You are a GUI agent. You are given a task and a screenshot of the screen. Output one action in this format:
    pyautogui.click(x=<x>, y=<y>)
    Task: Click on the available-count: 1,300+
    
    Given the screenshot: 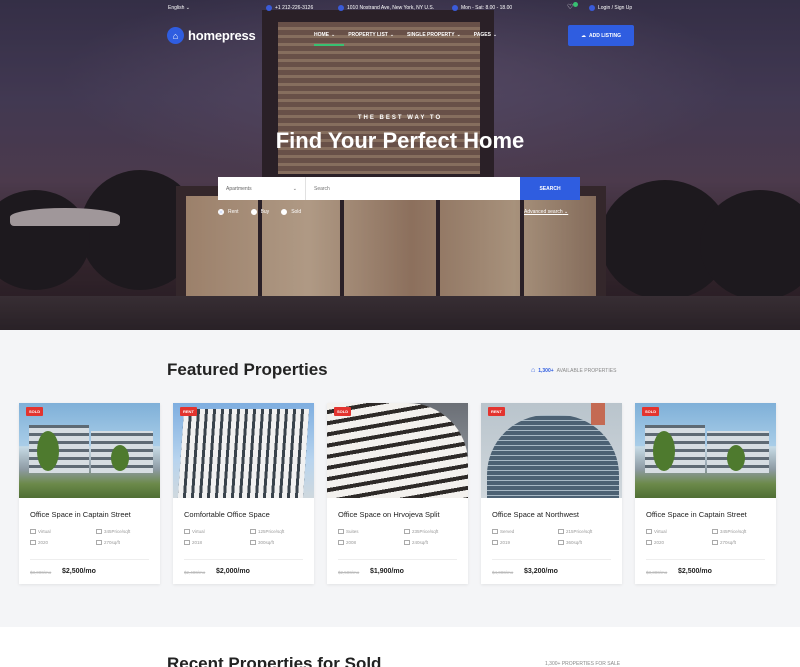 What is the action you would take?
    pyautogui.click(x=546, y=370)
    